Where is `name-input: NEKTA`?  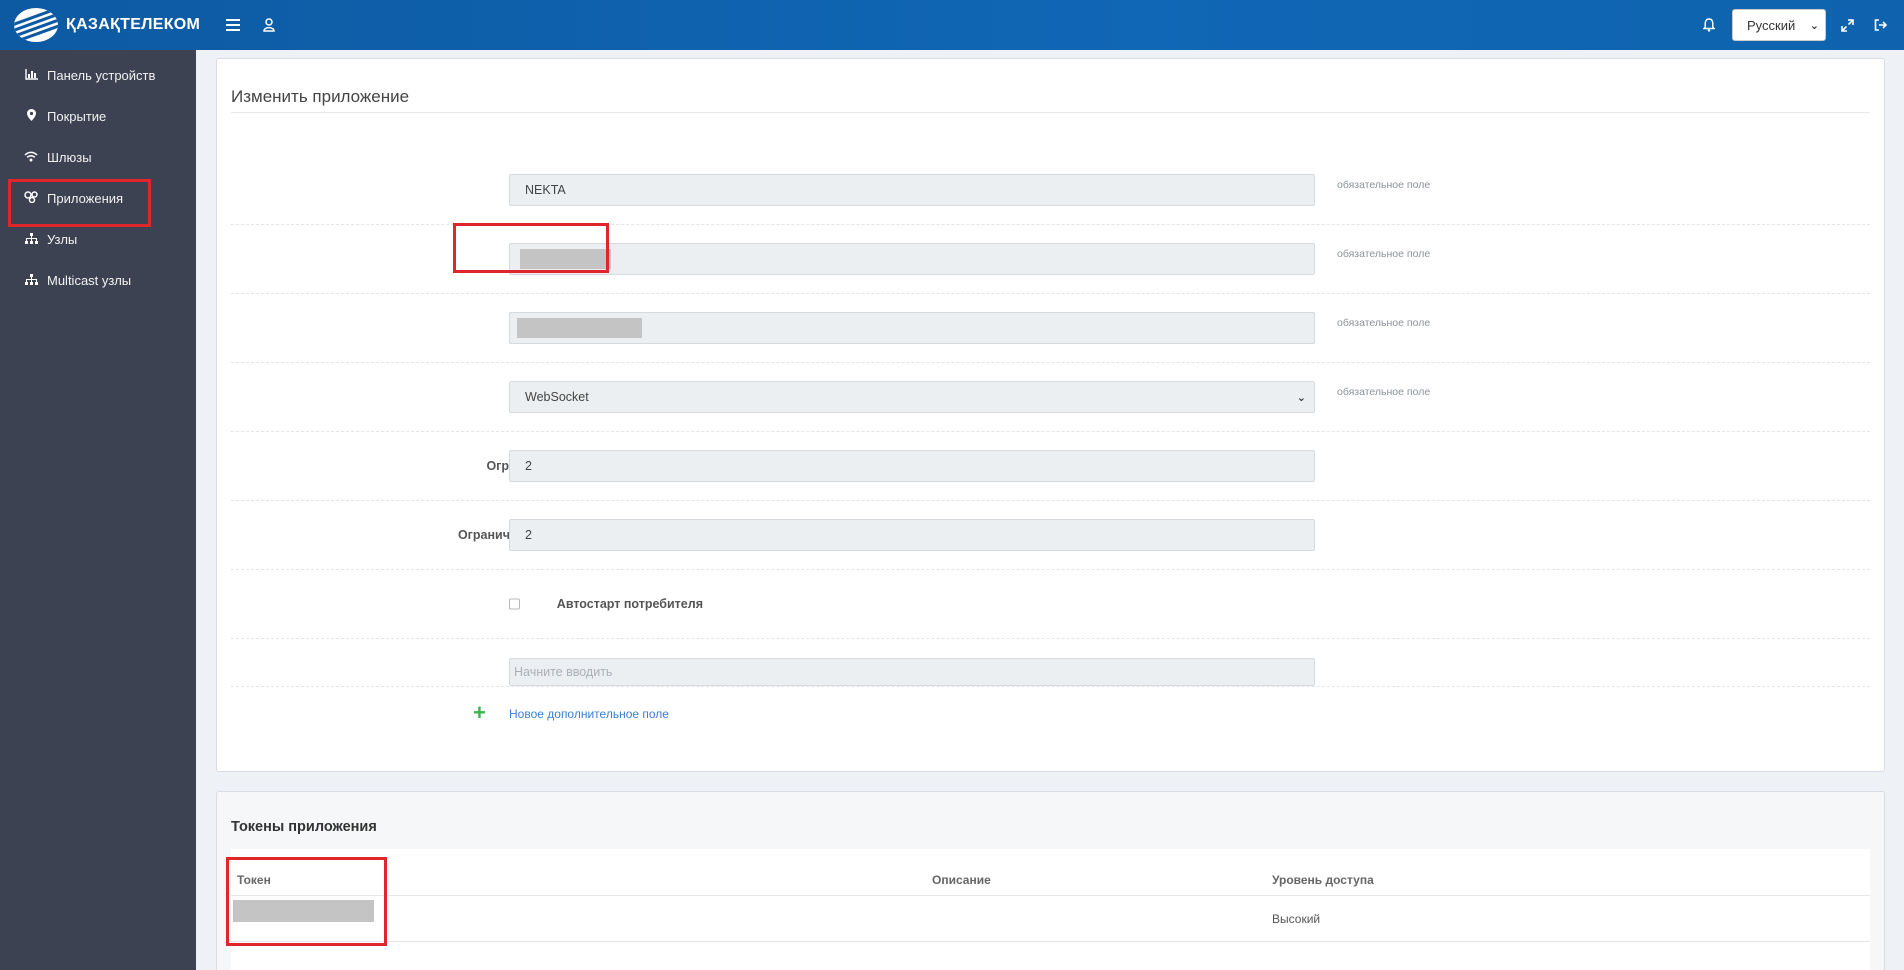
name-input: NEKTA is located at coordinates (912, 190).